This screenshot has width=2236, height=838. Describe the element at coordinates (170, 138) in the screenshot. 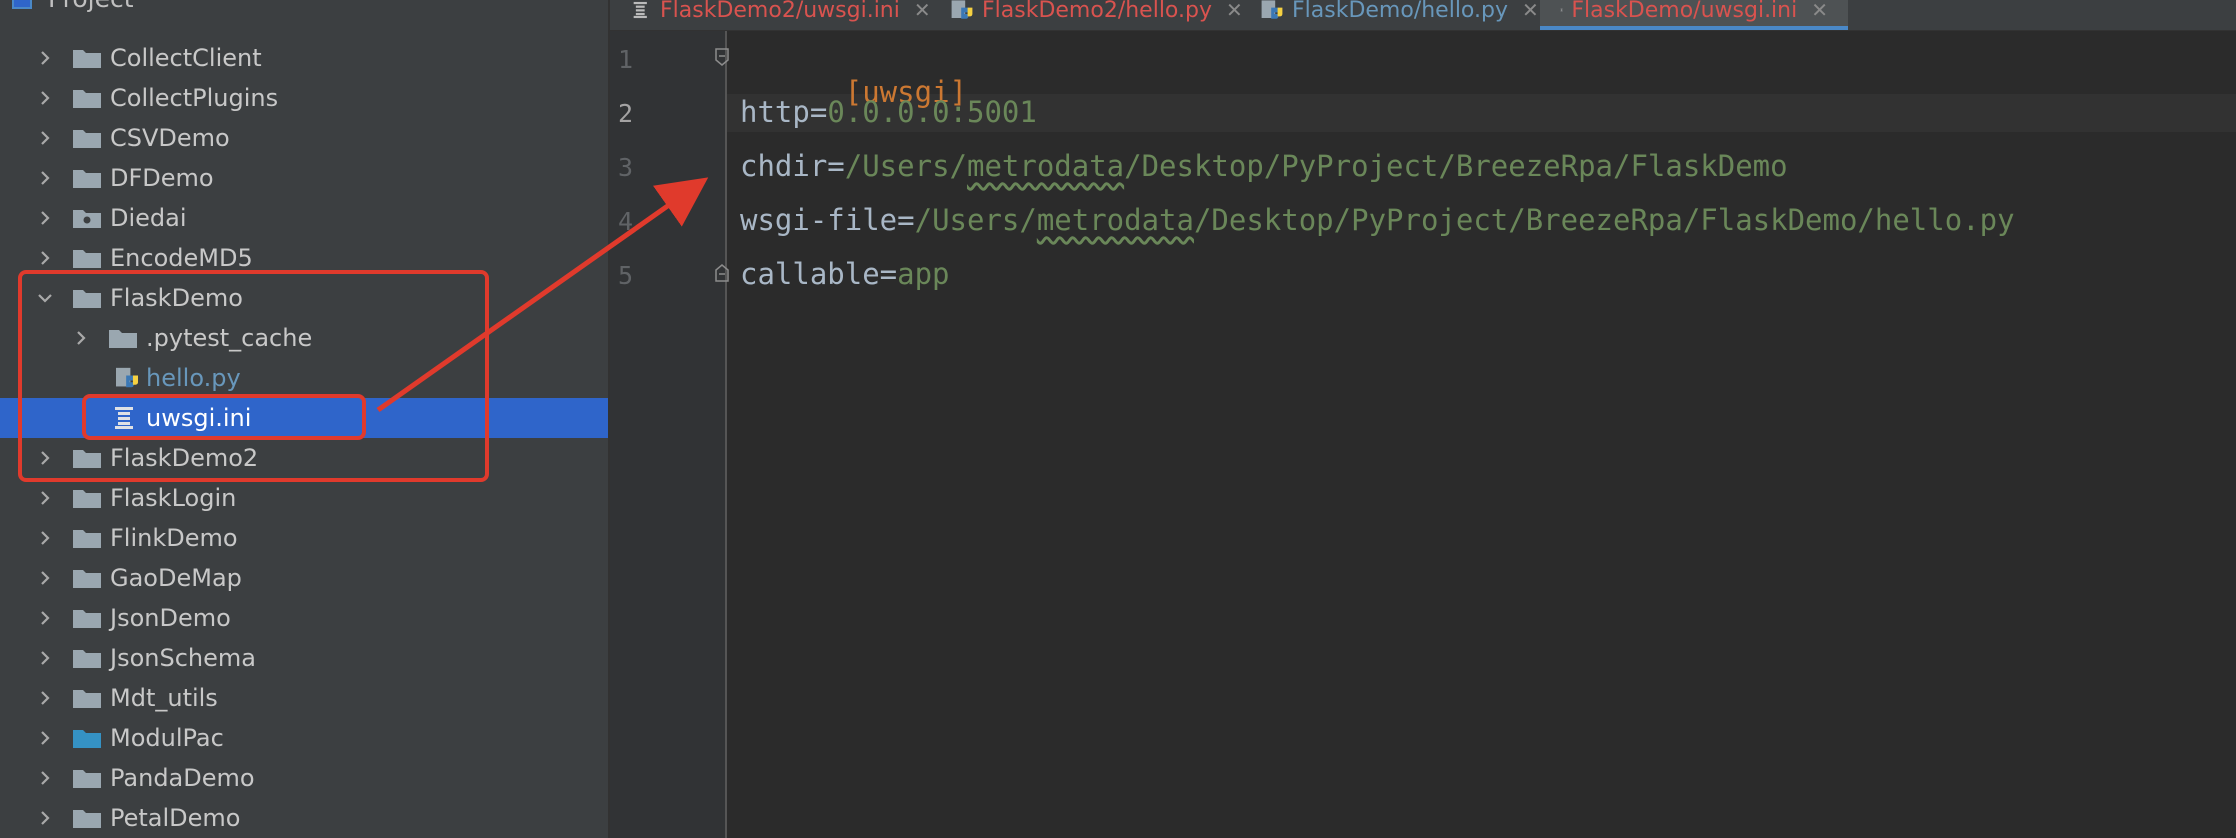

I see `tree-item-label: CSVDemo` at that location.